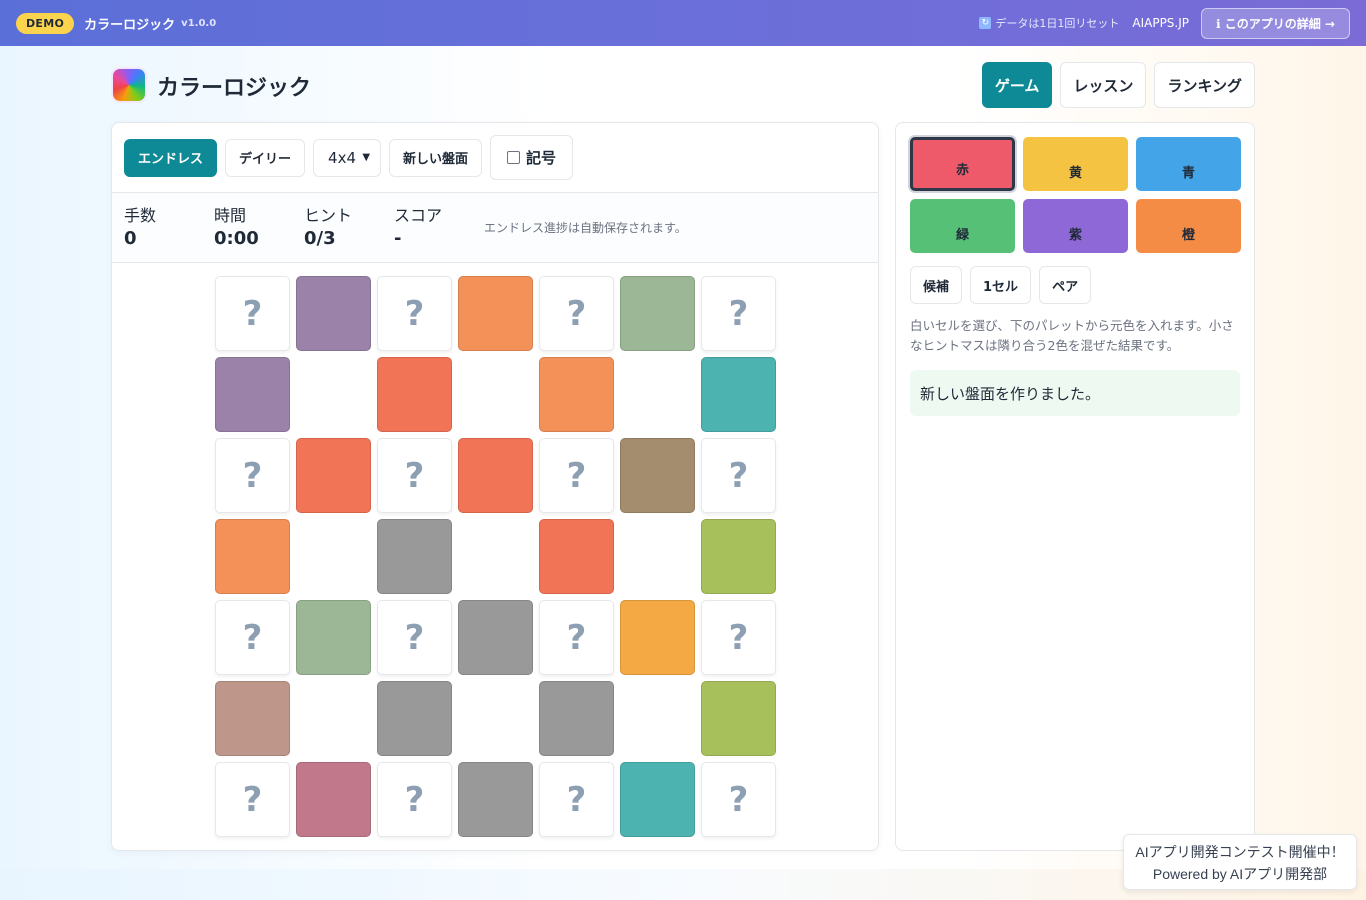 The height and width of the screenshot is (900, 1366). Describe the element at coordinates (349, 228) in the screenshot. I see `stat-hint: ヒント 0/3` at that location.